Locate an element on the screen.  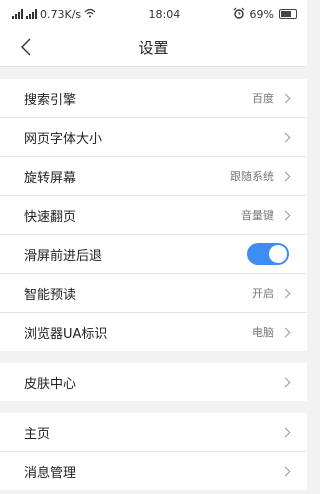
setting-label: 浏览器UA标识 is located at coordinates (66, 334).